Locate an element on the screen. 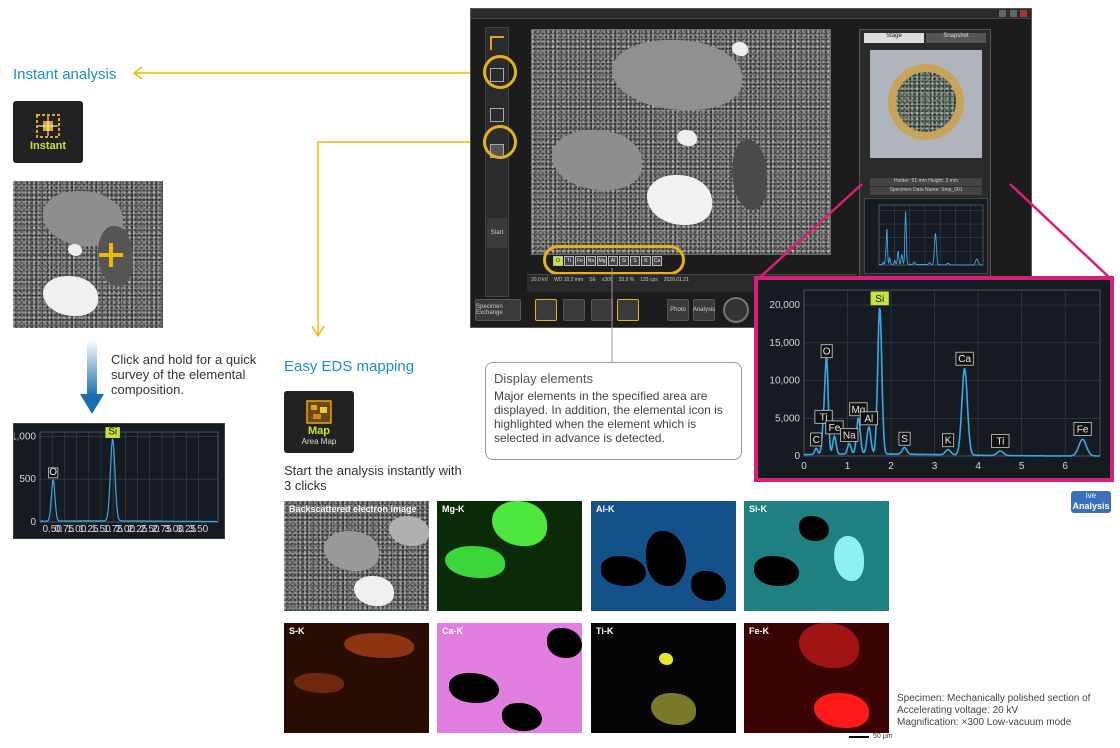 This screenshot has height=748, width=1120. x-tick-label: 3 is located at coordinates (935, 466).